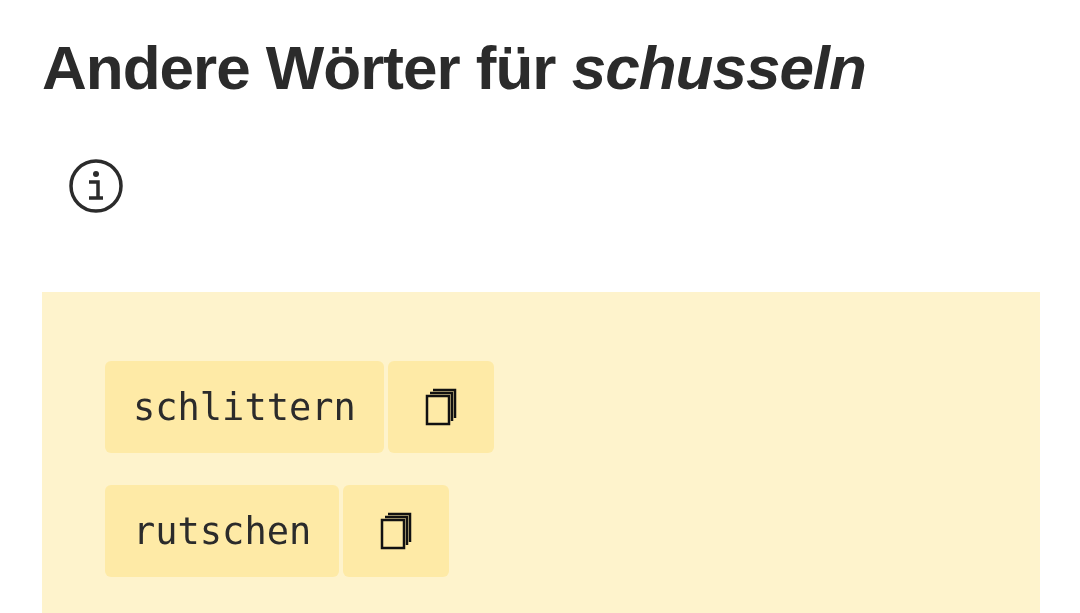 The height and width of the screenshot is (613, 1080). What do you see at coordinates (454, 68) in the screenshot?
I see `page-heading: Andere Wörter für schusseln` at bounding box center [454, 68].